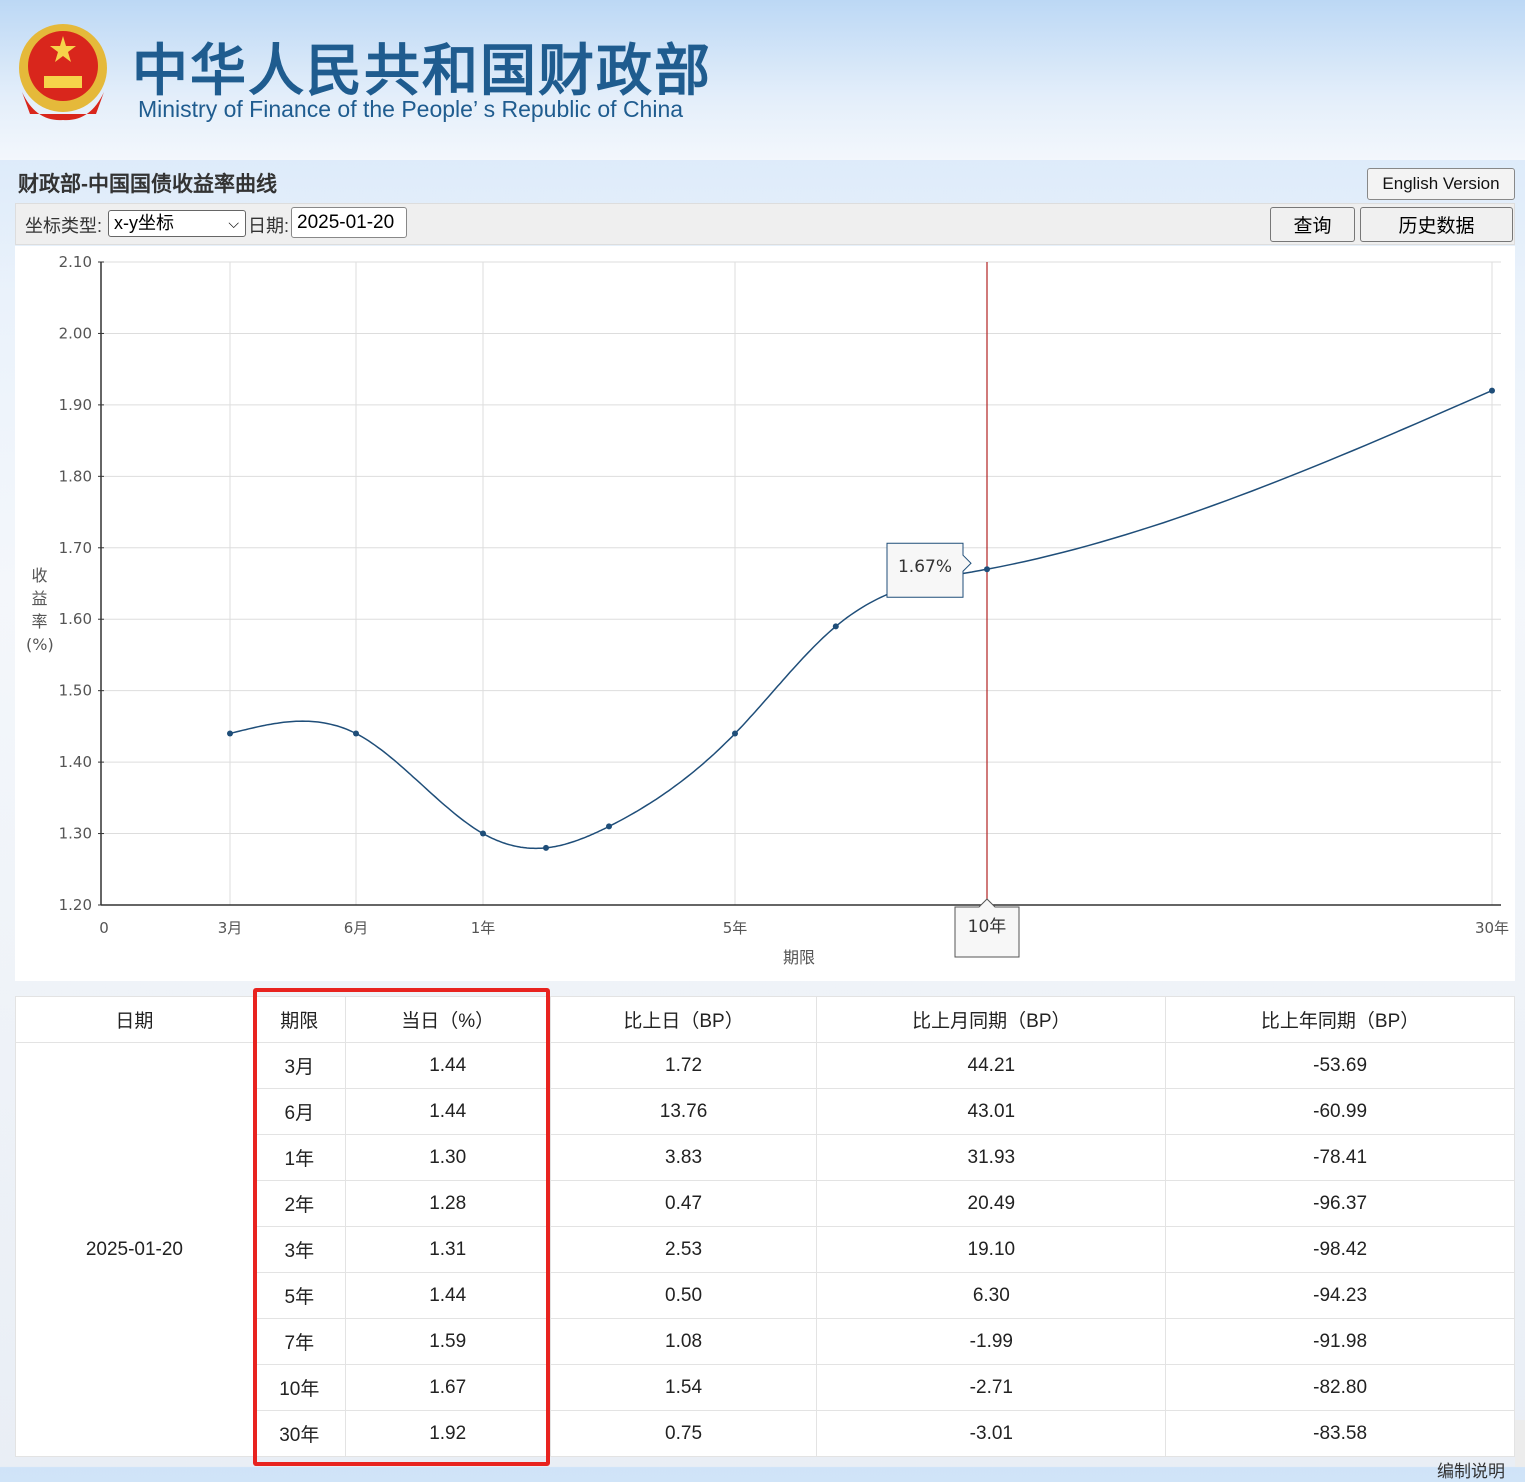 Image resolution: width=1525 pixels, height=1482 pixels. What do you see at coordinates (1441, 184) in the screenshot?
I see `english-version-button: English Version` at bounding box center [1441, 184].